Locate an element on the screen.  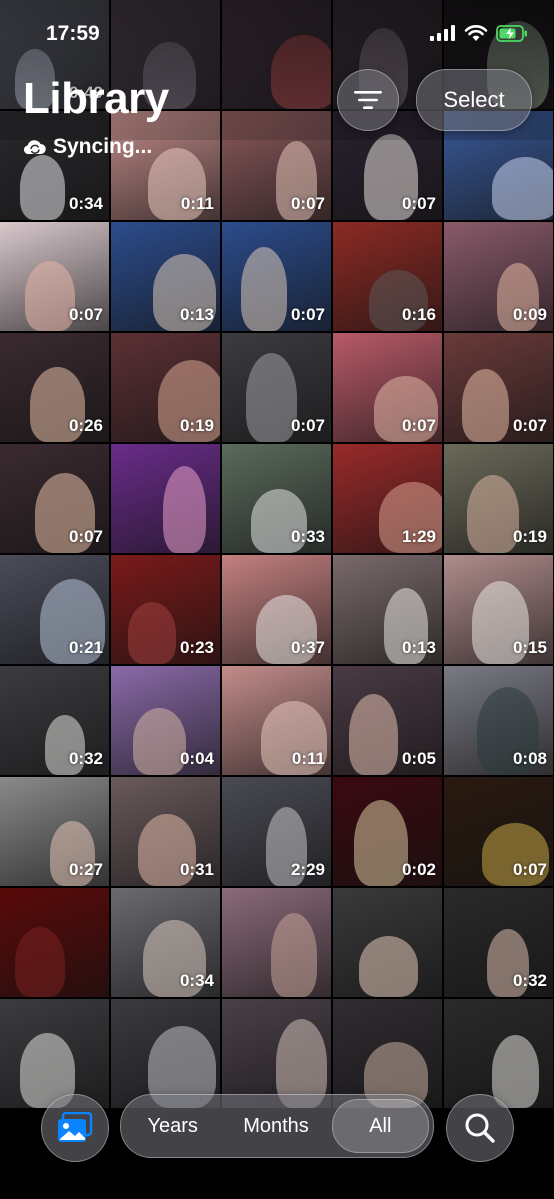
photo-thumbnail: 0:02 is located at coordinates (387, 831).